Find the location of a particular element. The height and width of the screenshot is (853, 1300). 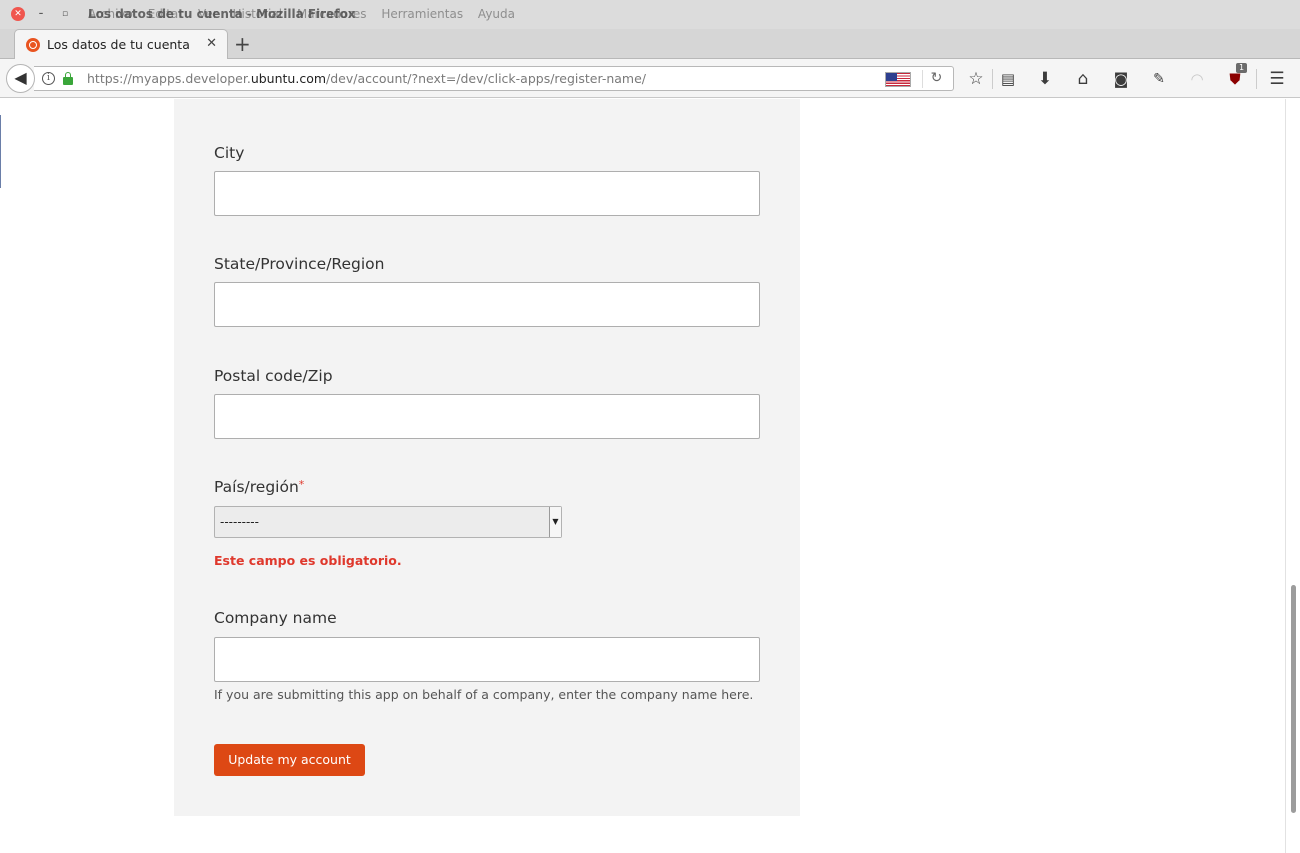

country-select: --------- ▼ is located at coordinates (388, 522).